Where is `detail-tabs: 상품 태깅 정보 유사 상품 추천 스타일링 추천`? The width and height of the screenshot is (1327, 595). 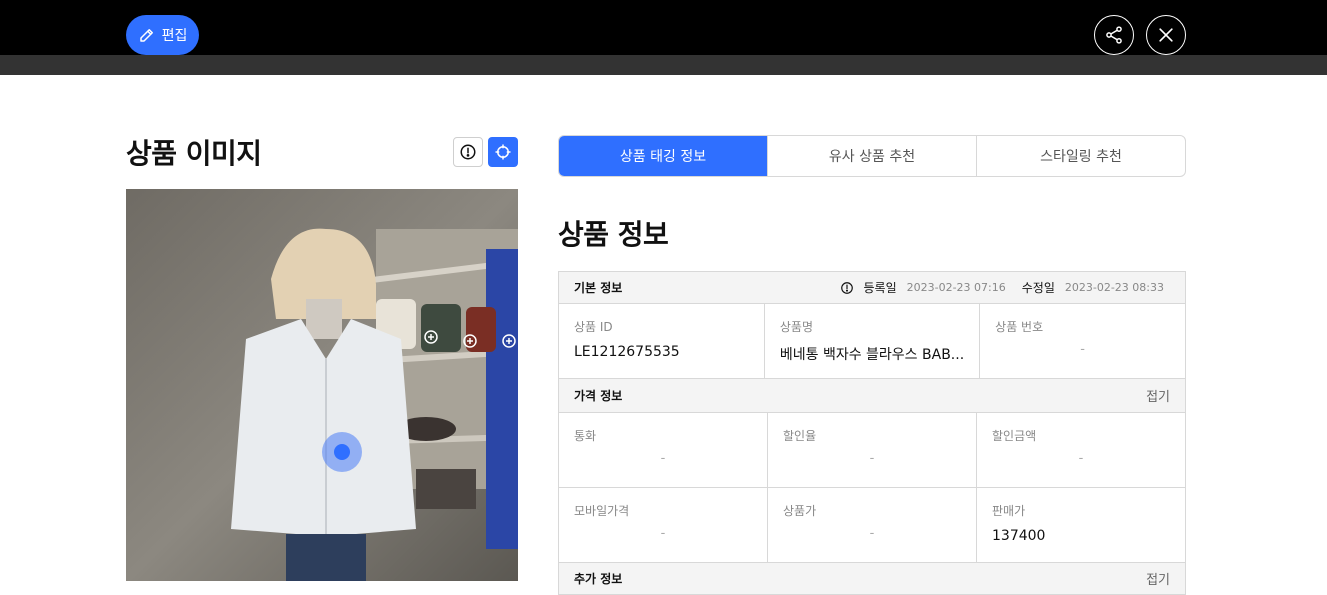
detail-tabs: 상품 태깅 정보 유사 상품 추천 스타일링 추천 is located at coordinates (872, 156).